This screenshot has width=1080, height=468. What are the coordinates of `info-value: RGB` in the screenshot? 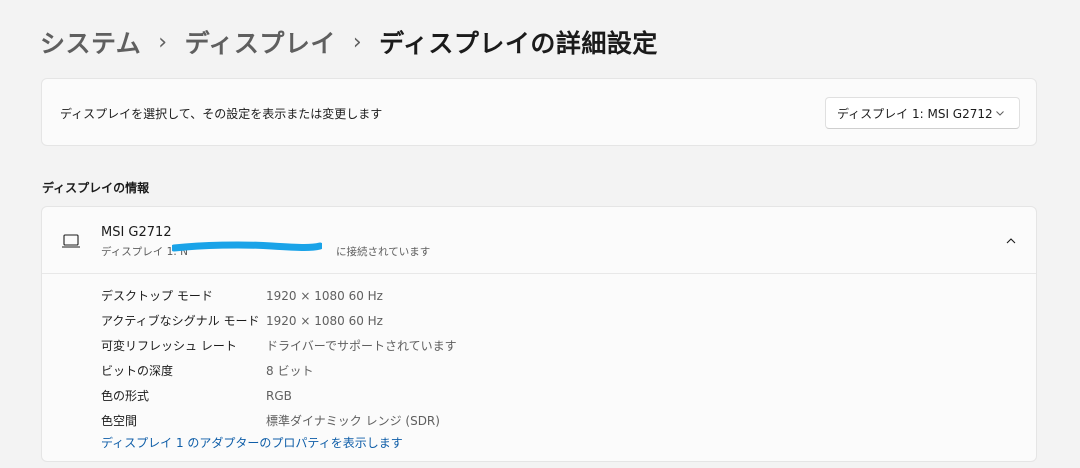 It's located at (279, 395).